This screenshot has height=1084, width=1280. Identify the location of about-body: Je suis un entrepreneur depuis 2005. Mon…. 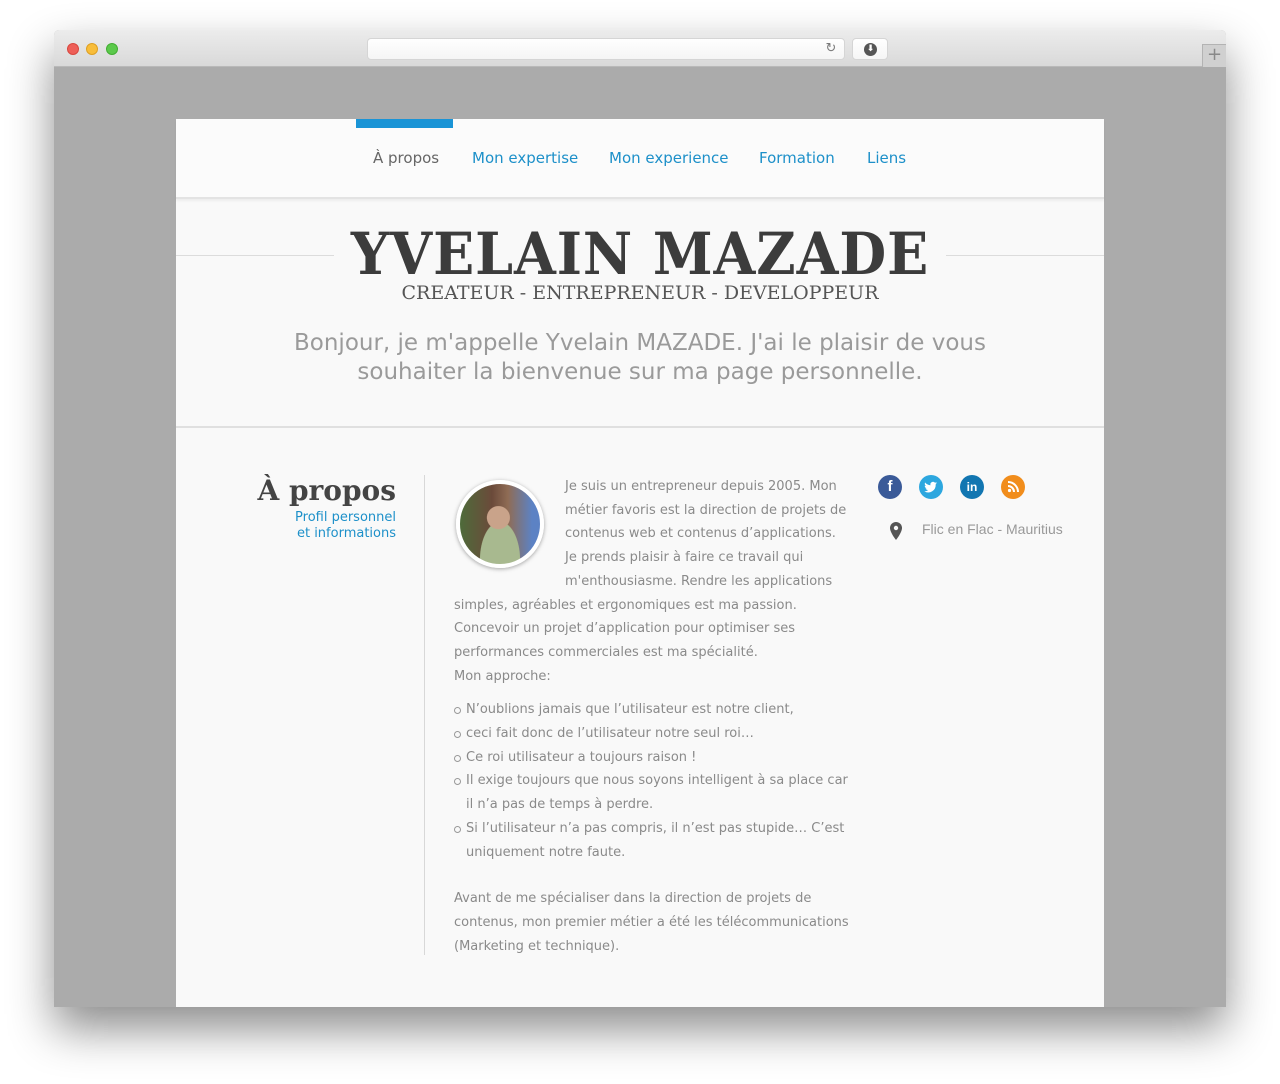
(651, 716).